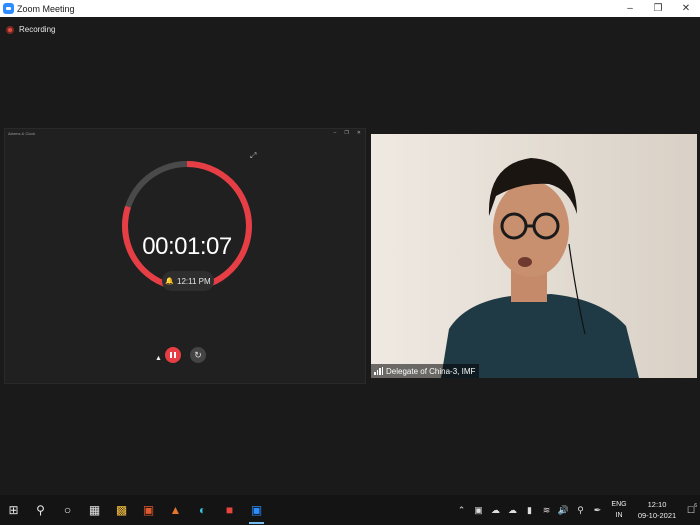 The height and width of the screenshot is (525, 700). I want to click on cloud-icon: ☁, so click(495, 510).